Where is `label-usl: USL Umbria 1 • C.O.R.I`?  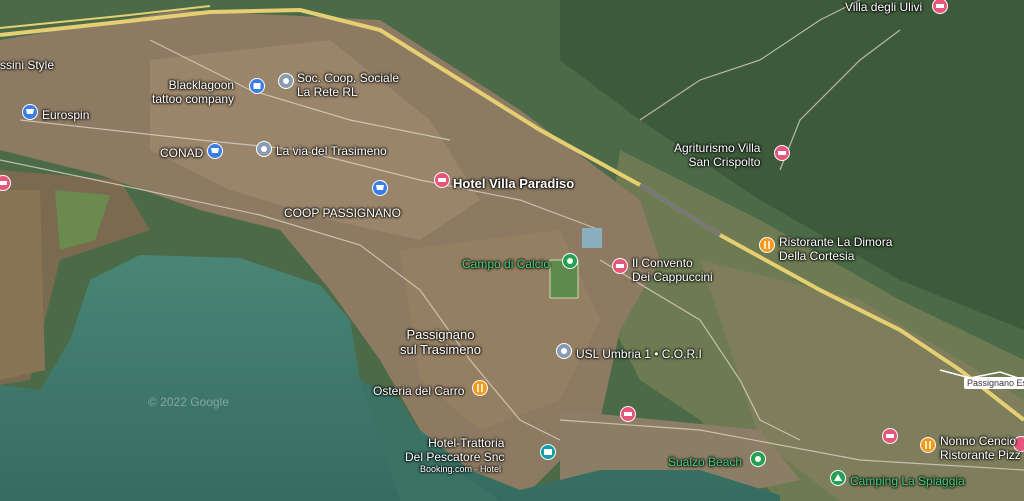 label-usl: USL Umbria 1 • C.O.R.I is located at coordinates (639, 354).